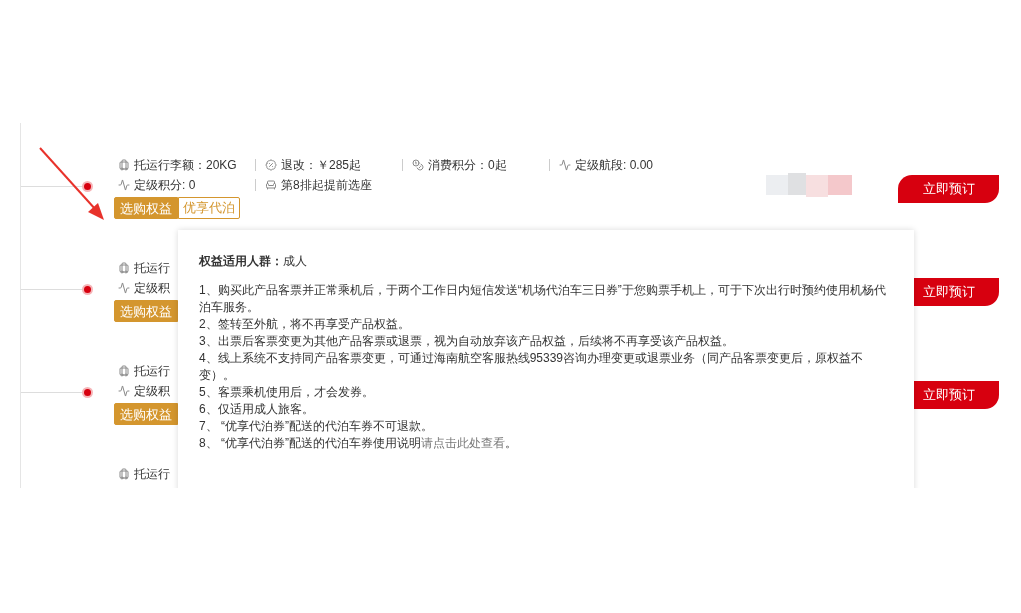  Describe the element at coordinates (326, 185) in the screenshot. I see `seat-selection: 第8排起提前选座` at that location.